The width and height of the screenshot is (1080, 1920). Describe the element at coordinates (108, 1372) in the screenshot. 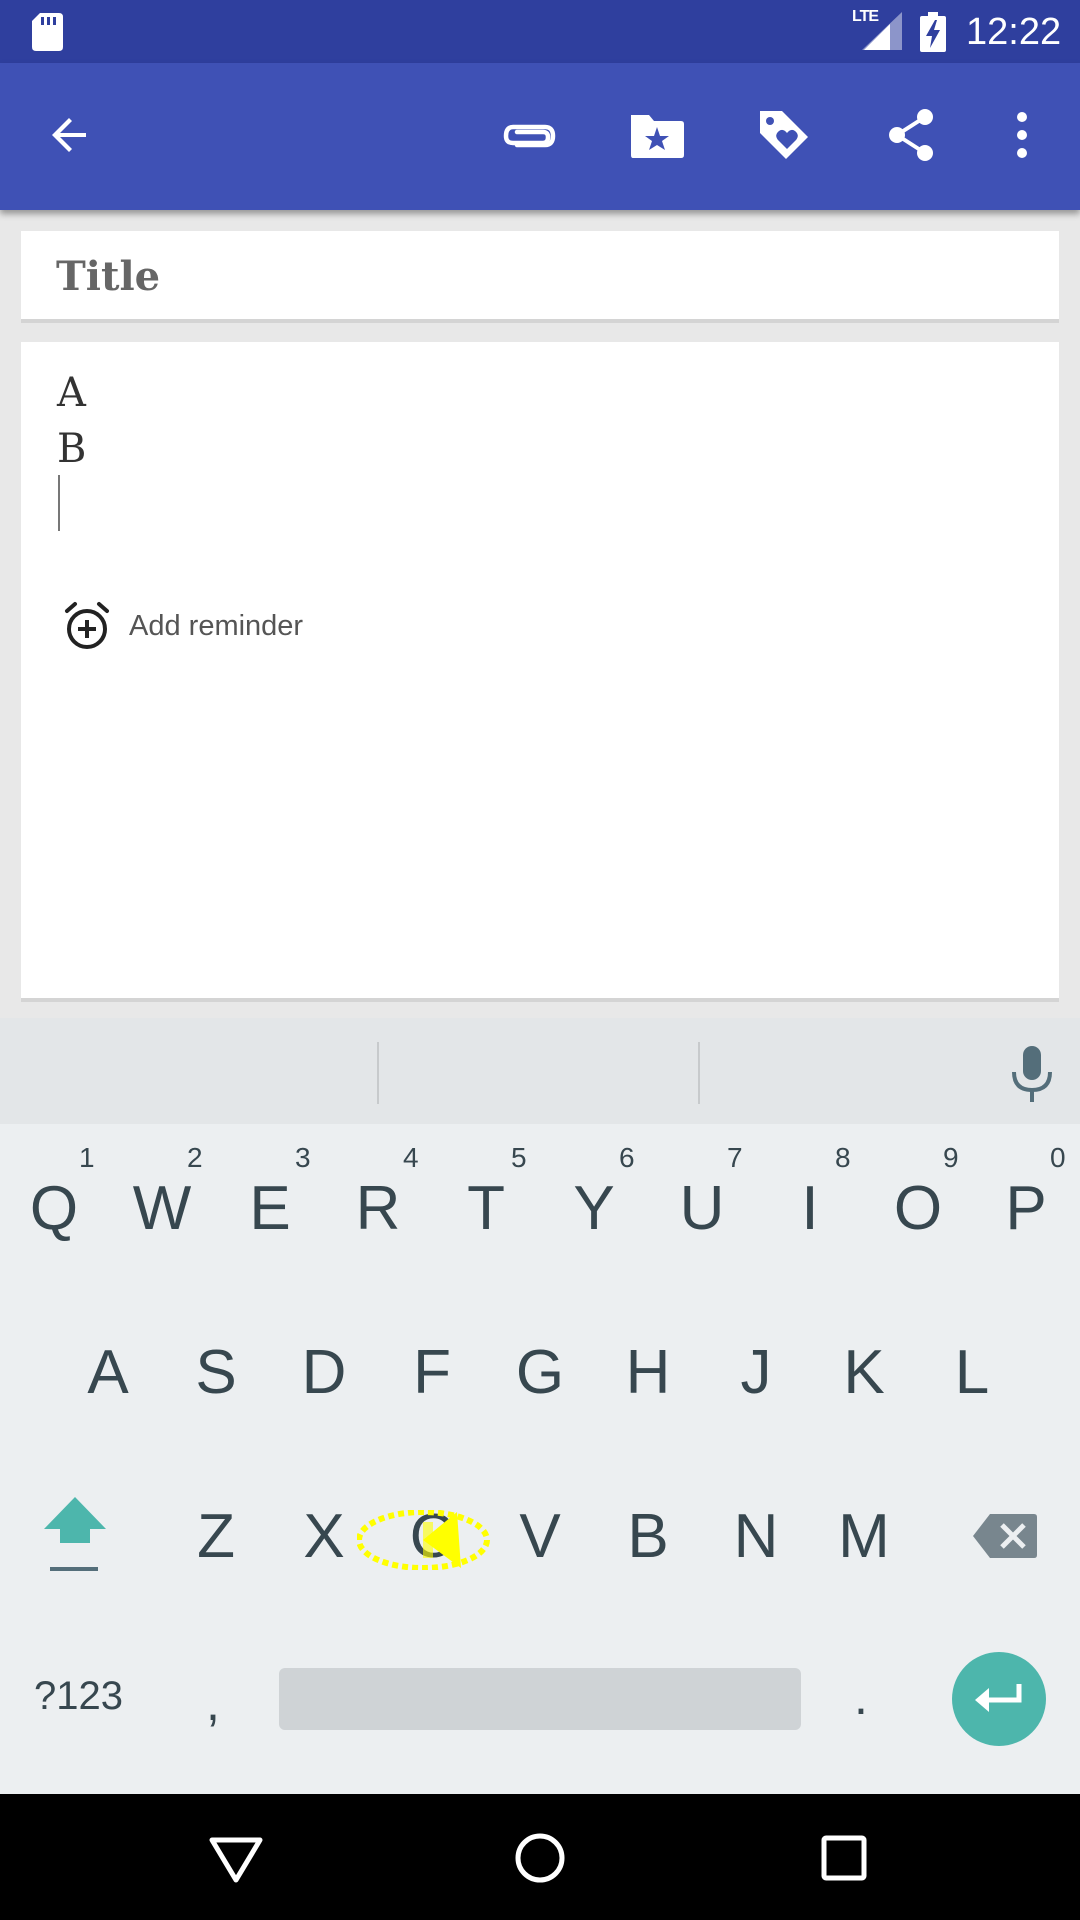

I see `key-a: A` at that location.